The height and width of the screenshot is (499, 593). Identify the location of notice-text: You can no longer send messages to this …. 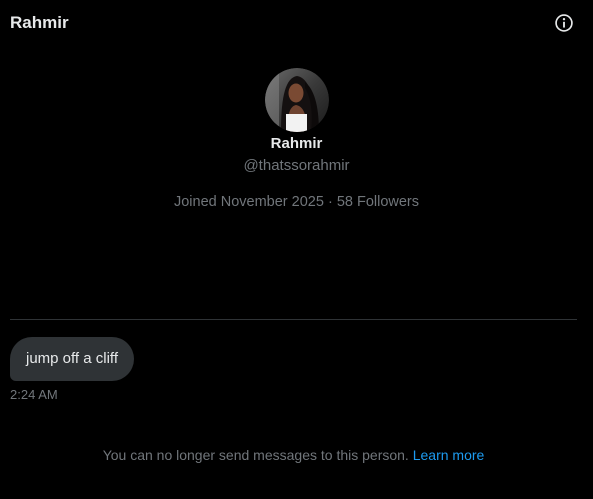
(255, 455).